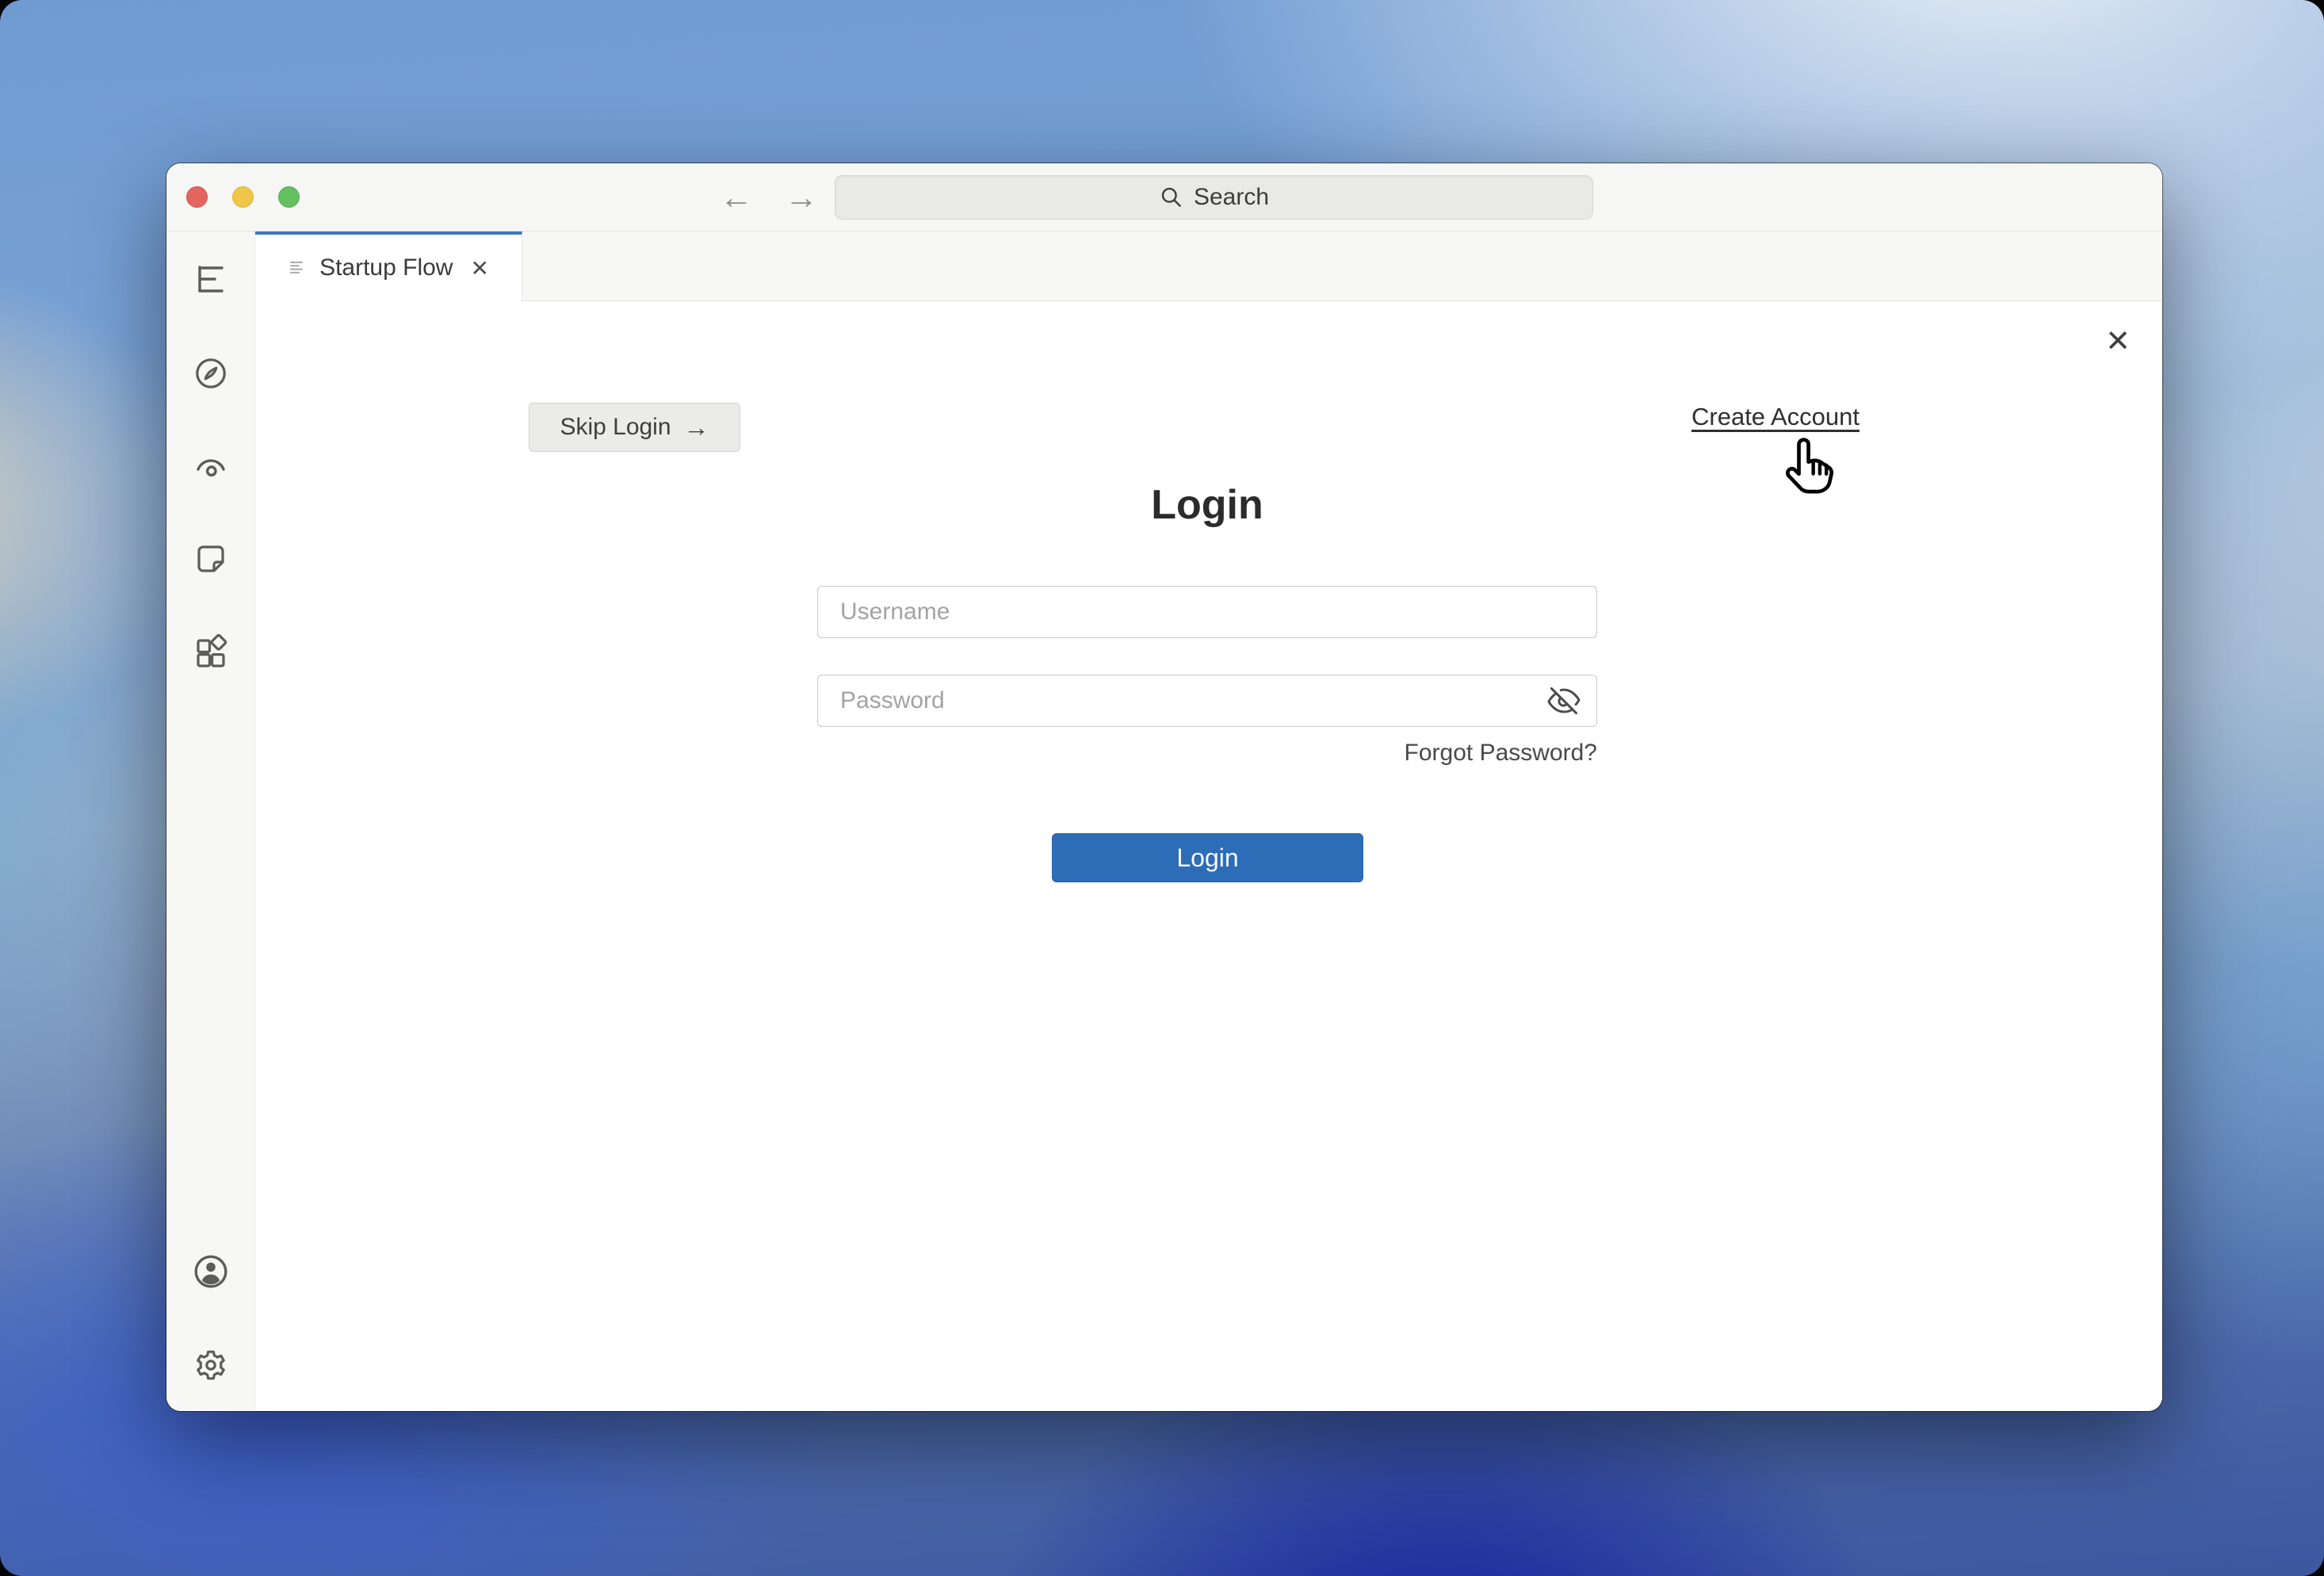 The height and width of the screenshot is (1576, 2324). Describe the element at coordinates (1208, 266) in the screenshot. I see `tab-bar: Startup Flow ✕` at that location.